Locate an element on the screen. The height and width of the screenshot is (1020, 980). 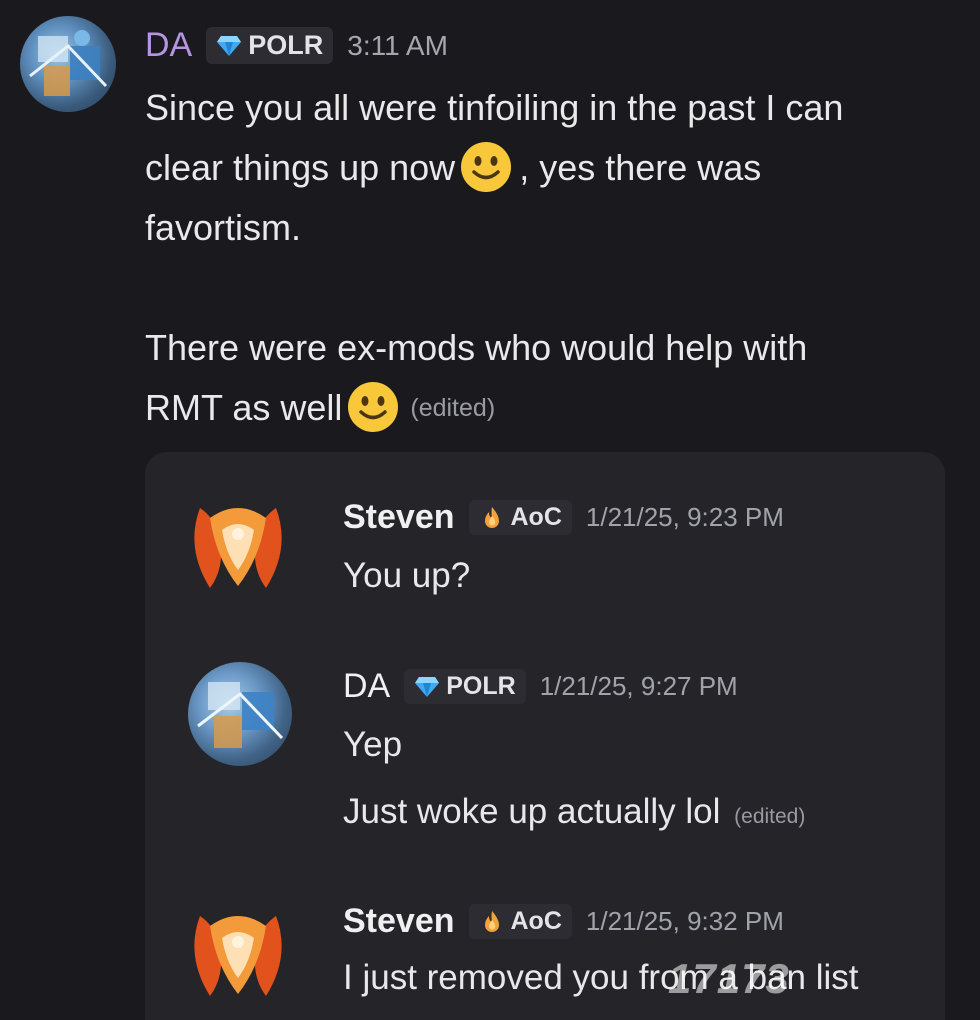
timestamp: 1/21/25, 9:23 PM is located at coordinates (685, 517).